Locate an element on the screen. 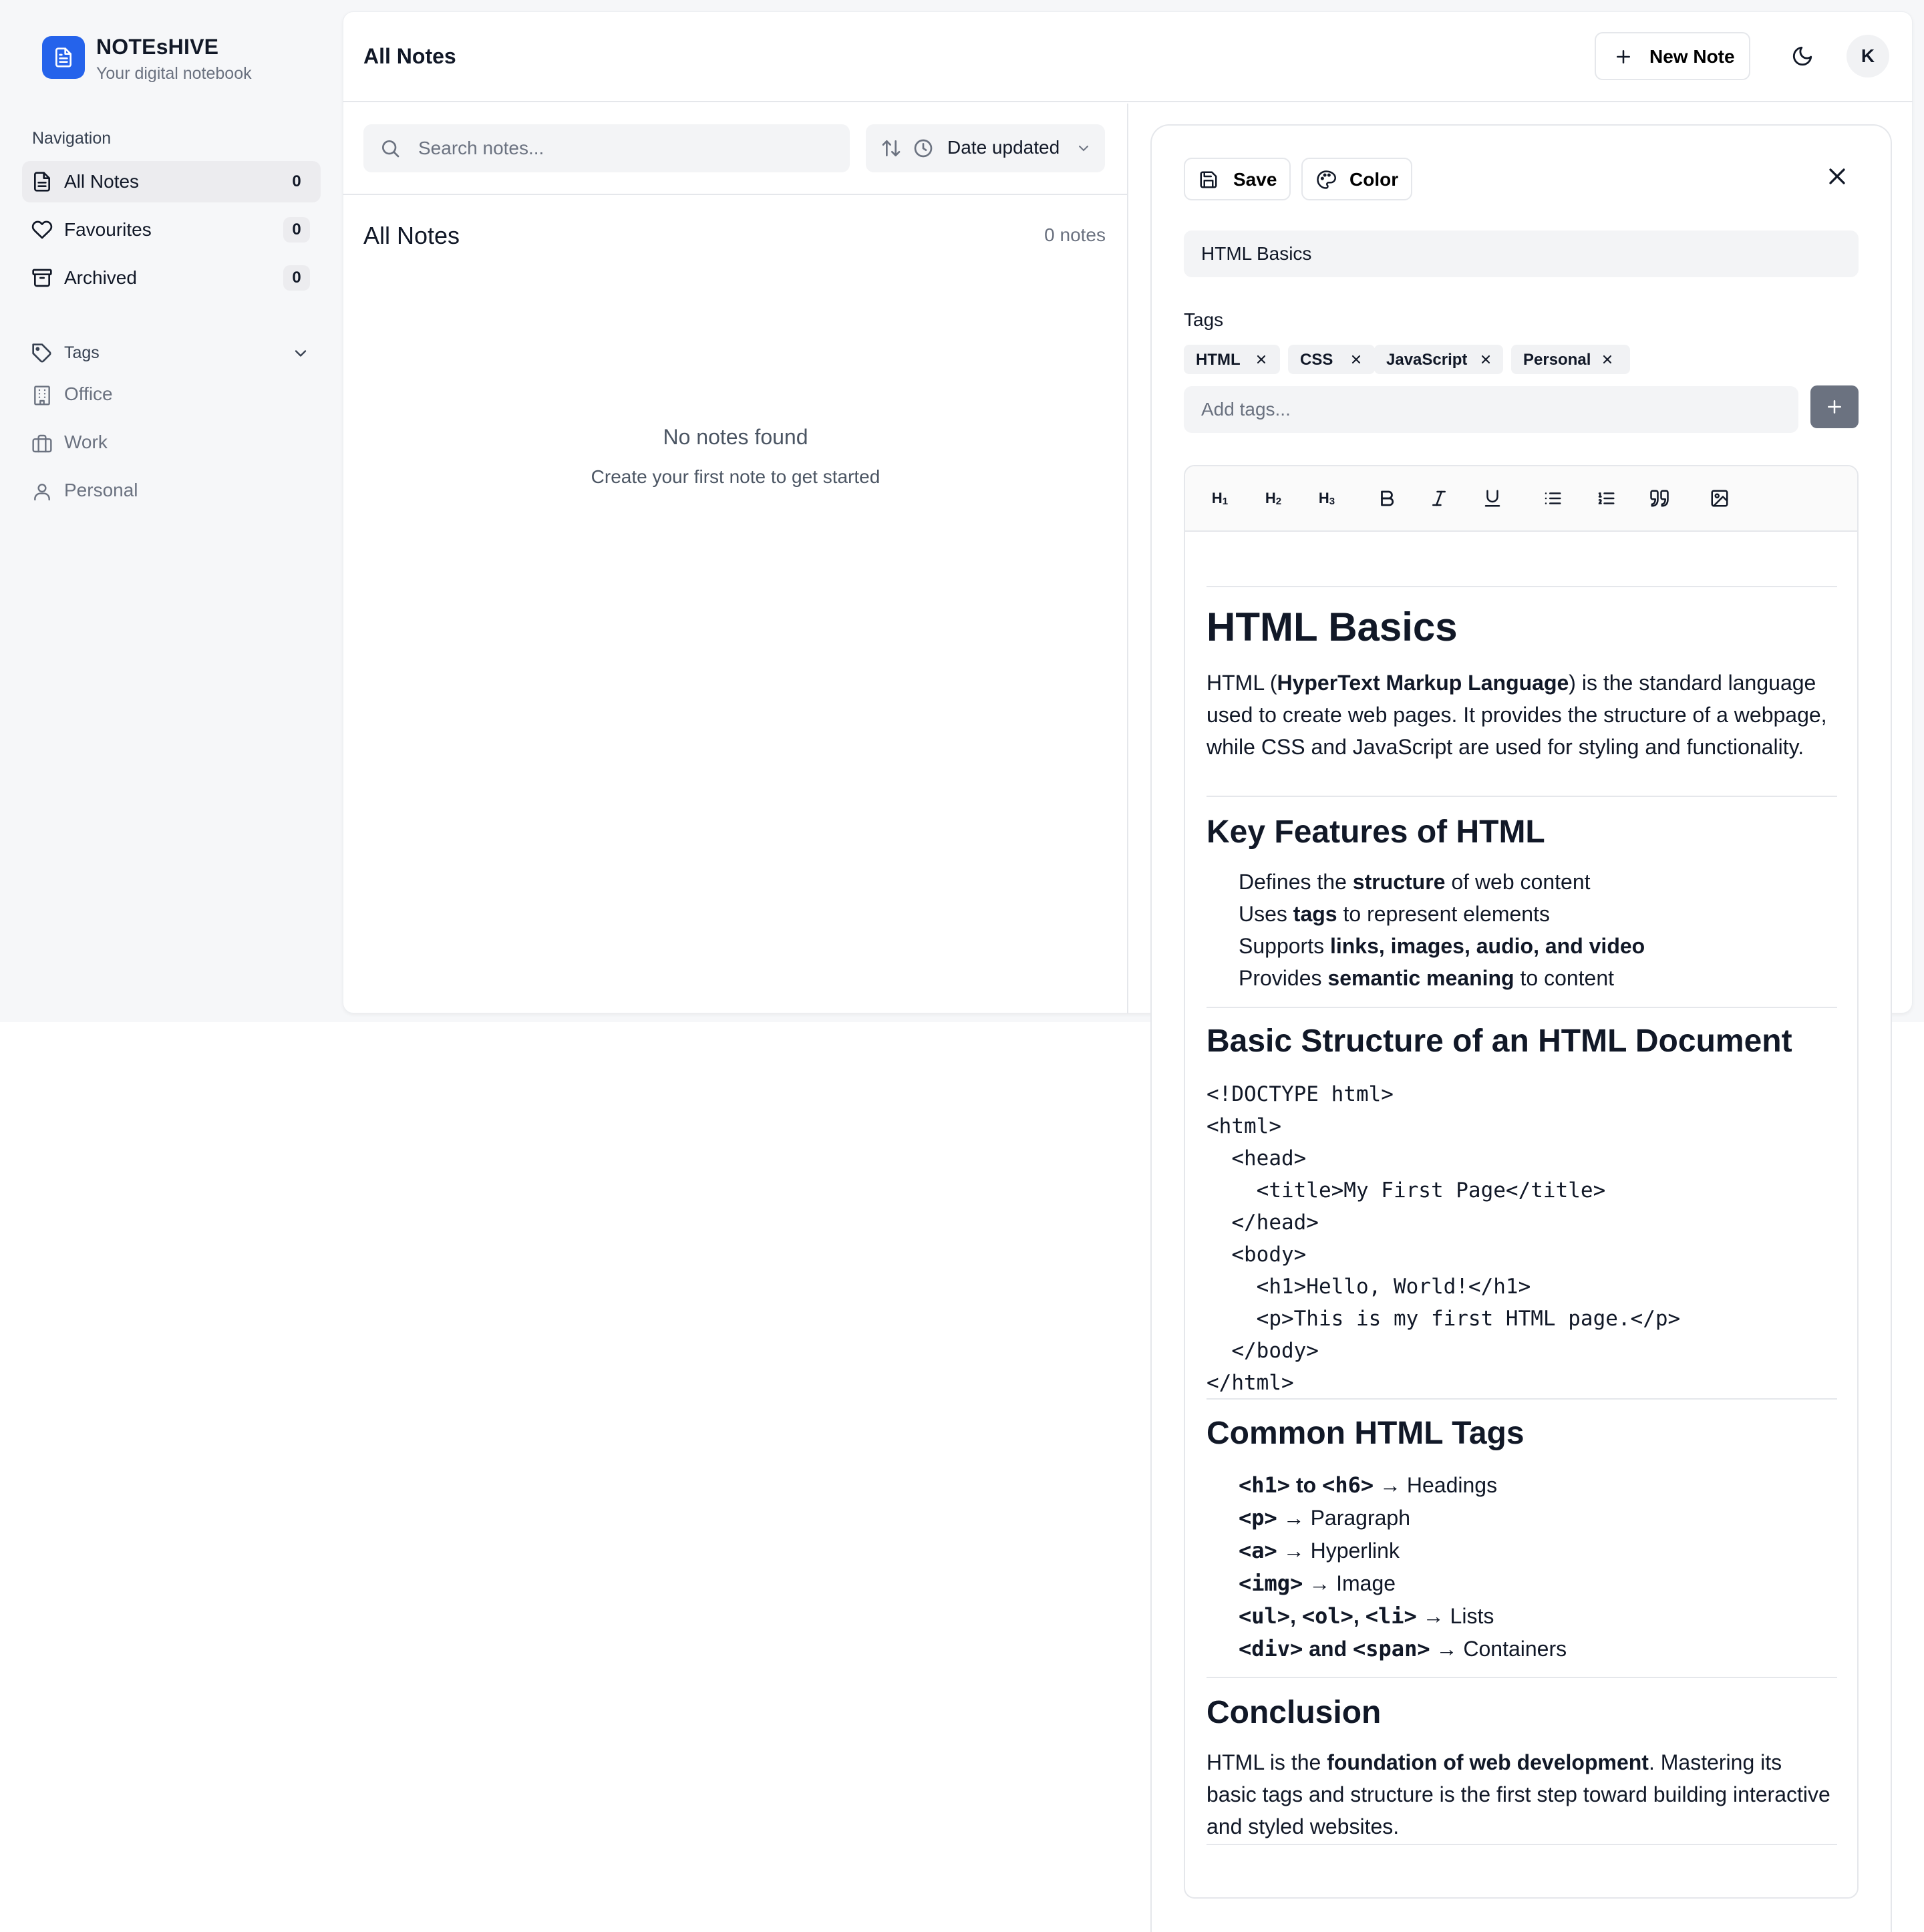 Image resolution: width=1924 pixels, height=1932 pixels. doc-heading-1: HTML Basics is located at coordinates (1332, 627).